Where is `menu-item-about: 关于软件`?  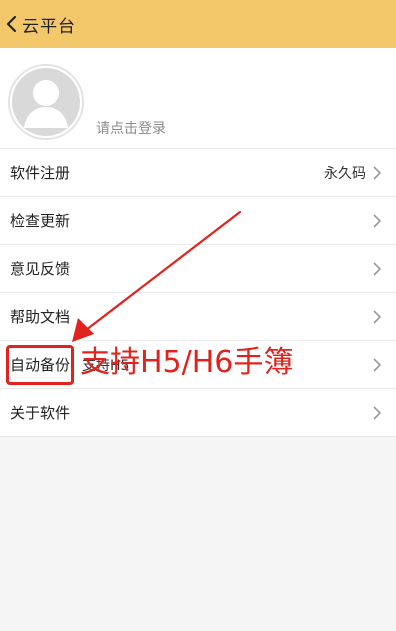 menu-item-about: 关于软件 is located at coordinates (198, 412).